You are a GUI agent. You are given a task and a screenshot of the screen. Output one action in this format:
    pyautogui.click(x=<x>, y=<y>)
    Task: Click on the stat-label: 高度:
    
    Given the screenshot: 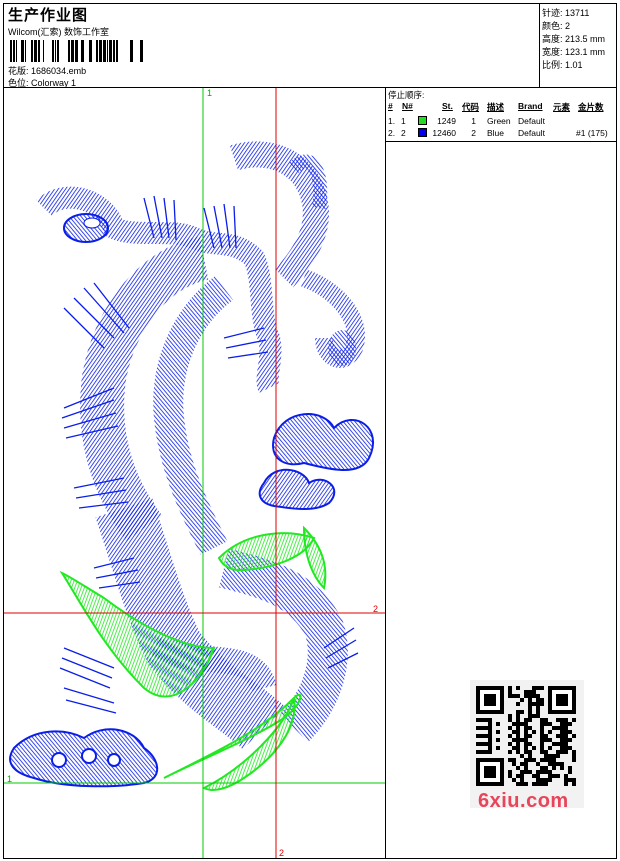 What is the action you would take?
    pyautogui.click(x=552, y=39)
    